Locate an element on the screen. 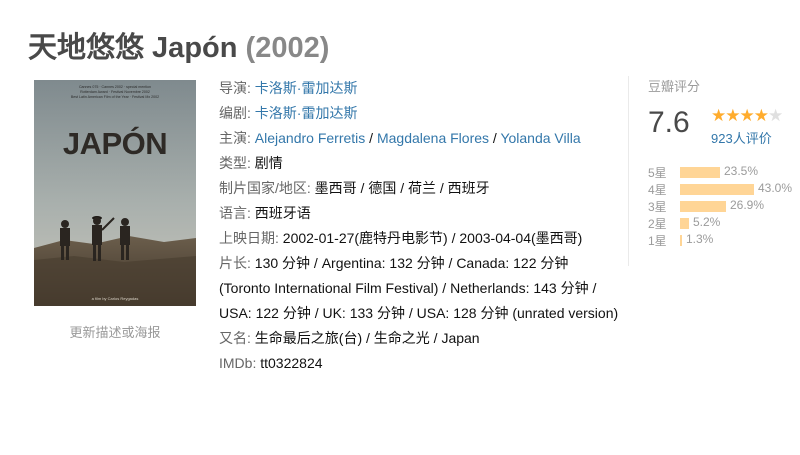  rating-row-label: 5星 is located at coordinates (657, 173).